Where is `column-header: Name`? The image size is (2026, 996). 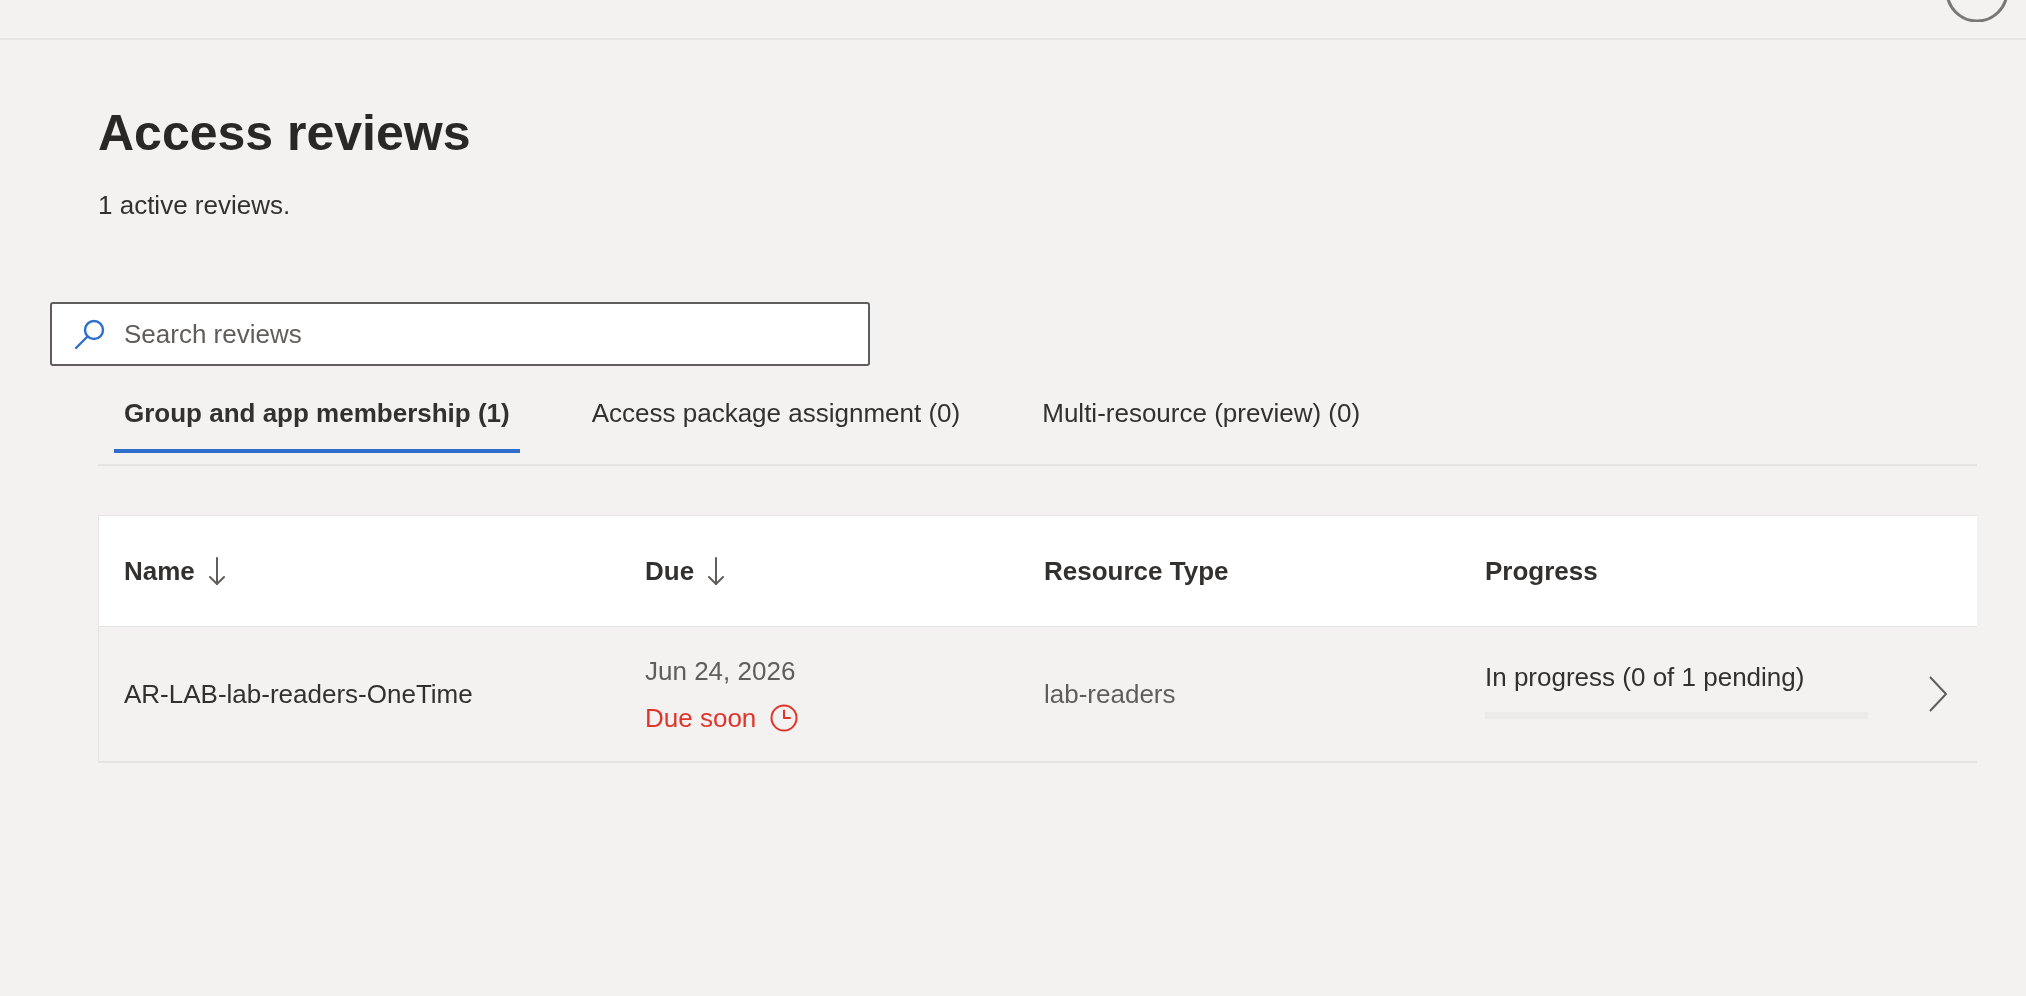
column-header: Name is located at coordinates (174, 571).